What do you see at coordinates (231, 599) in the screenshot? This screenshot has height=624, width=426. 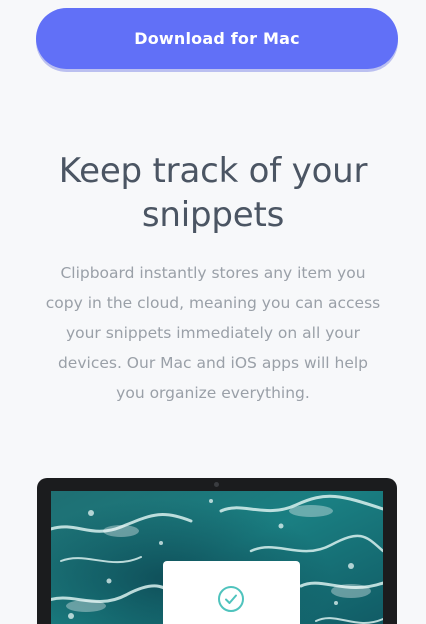 I see `check-circle-icon` at bounding box center [231, 599].